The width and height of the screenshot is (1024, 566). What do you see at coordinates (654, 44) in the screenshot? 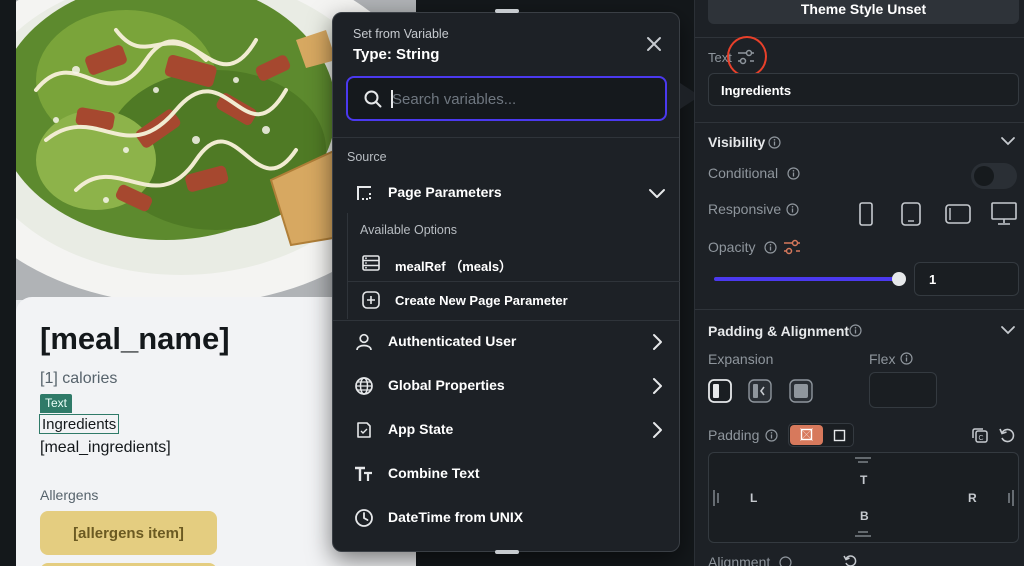
I see `close-icon` at bounding box center [654, 44].